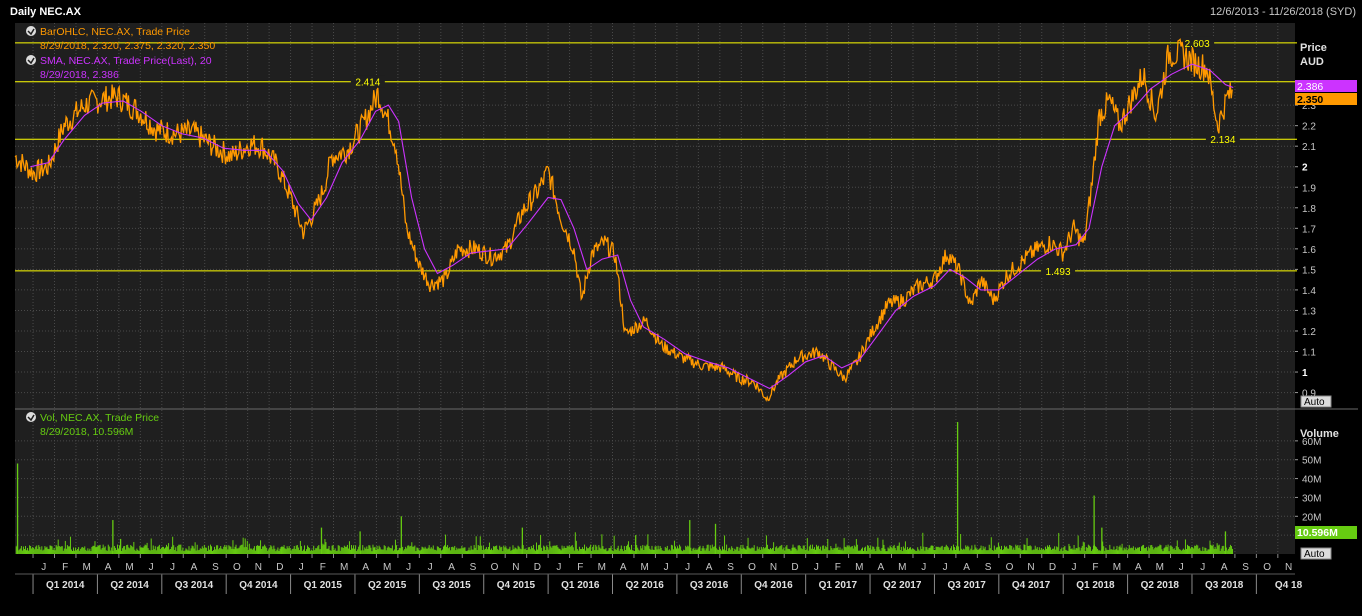  I want to click on date-range: 12/6/2013 - 11/26/2018 (SYD), so click(1283, 12).